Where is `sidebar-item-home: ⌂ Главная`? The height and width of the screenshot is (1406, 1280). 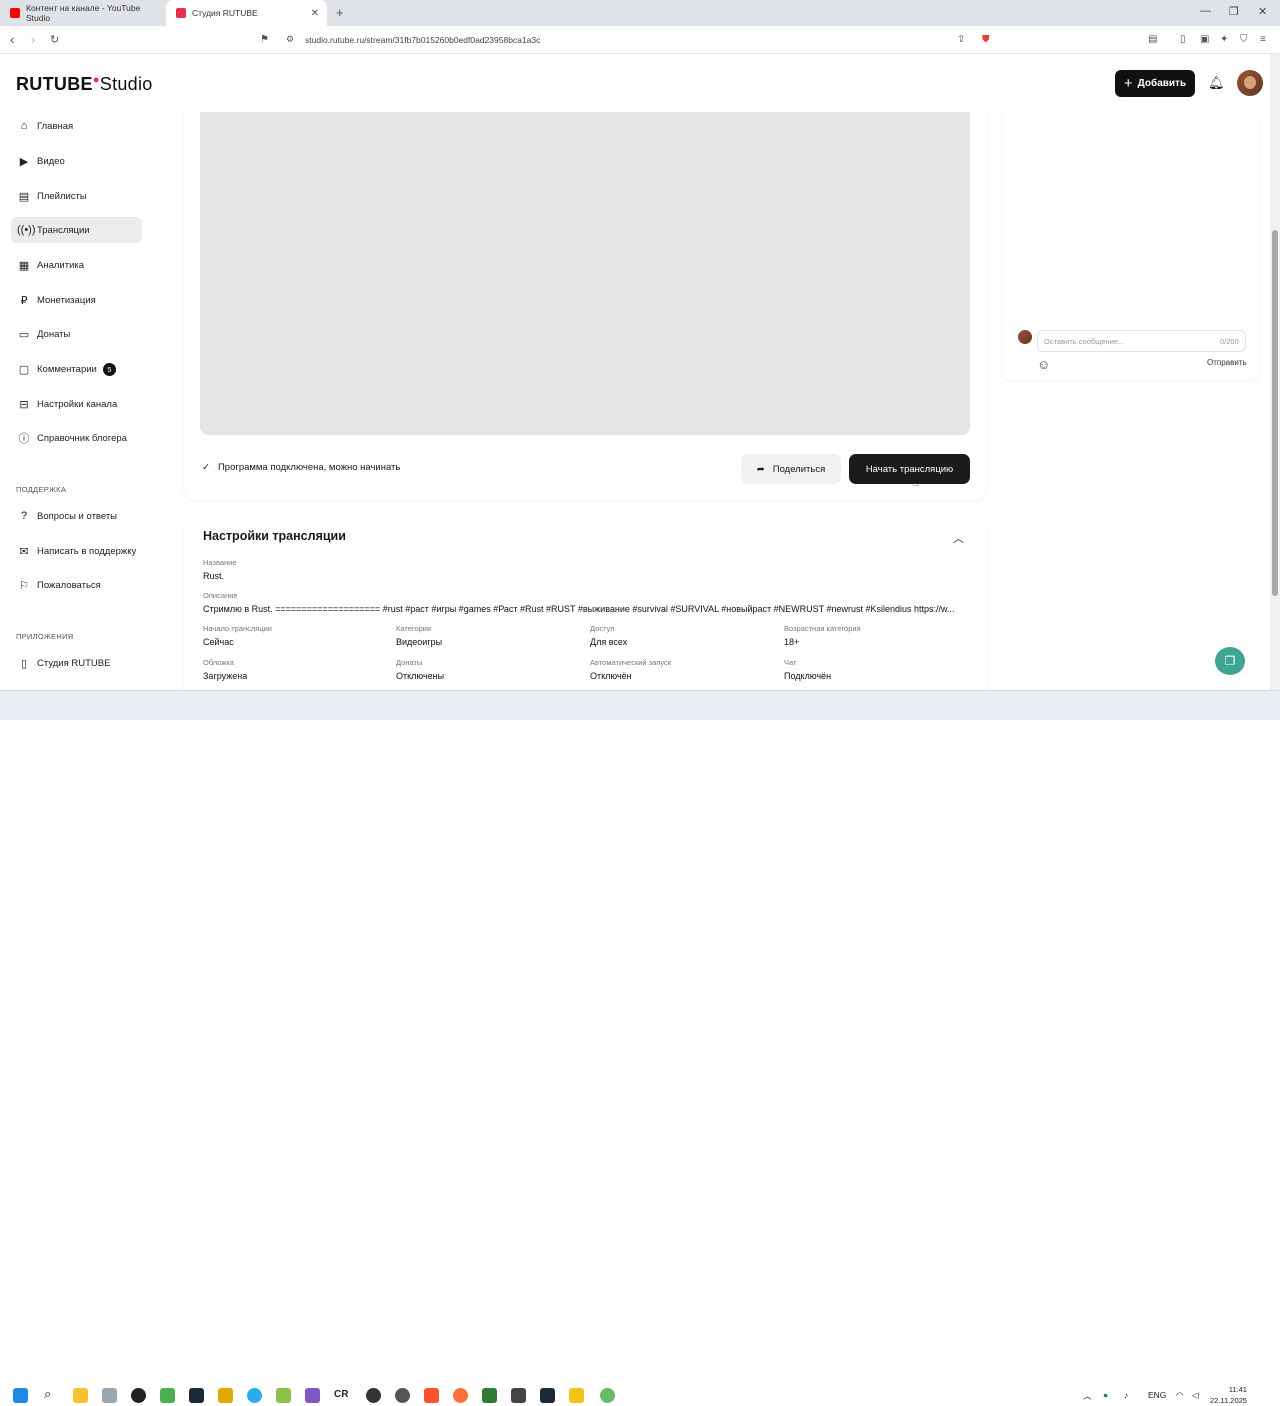
sidebar-item-home: ⌂ Главная is located at coordinates (76, 126).